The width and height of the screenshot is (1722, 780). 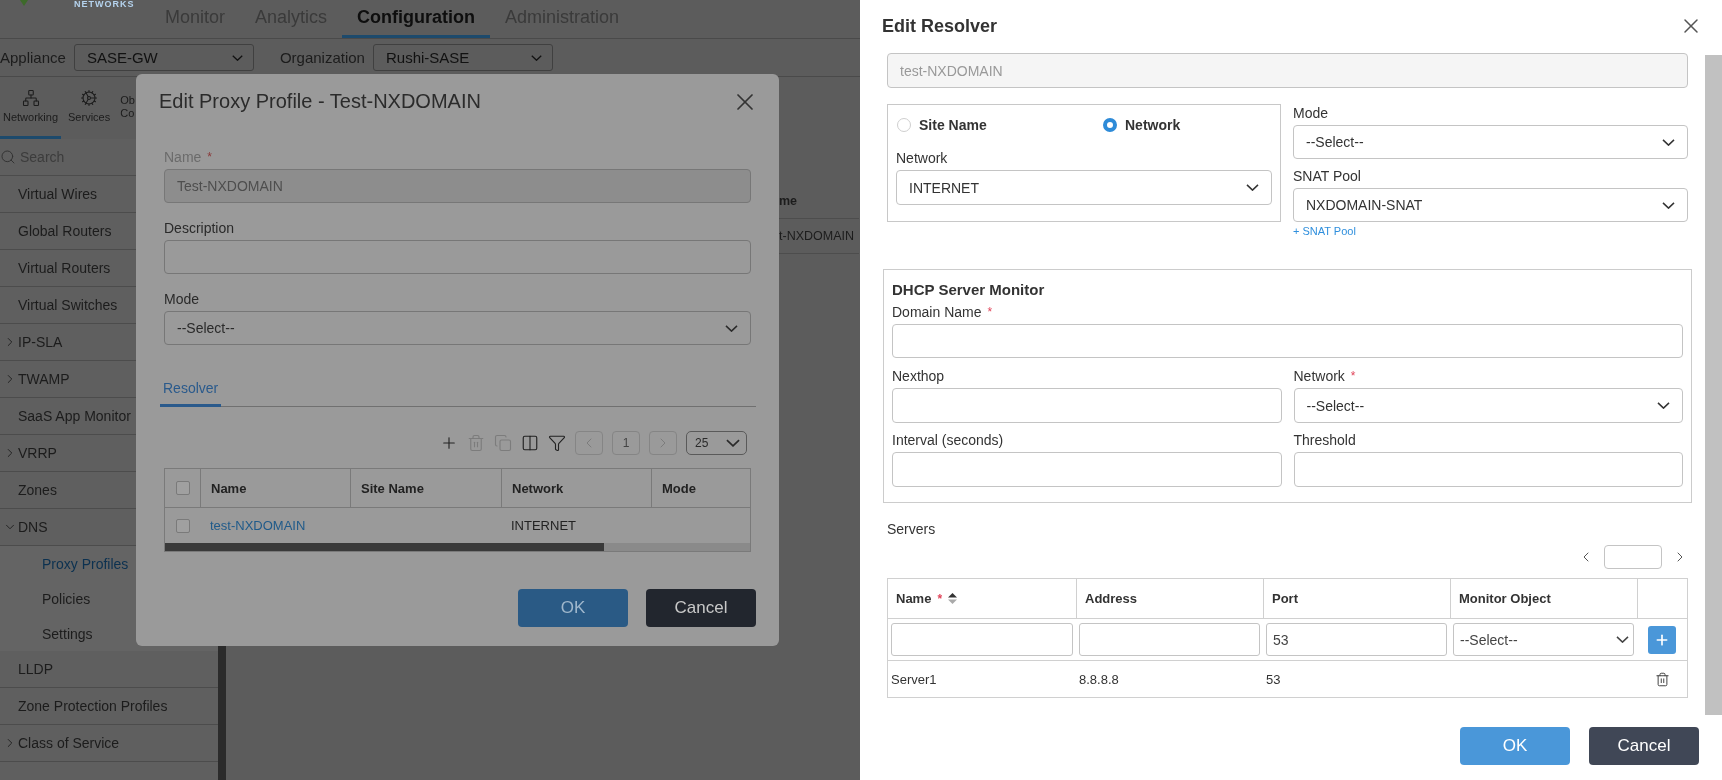 What do you see at coordinates (1490, 231) in the screenshot?
I see `add-snat-pool-link: + SNAT Pool` at bounding box center [1490, 231].